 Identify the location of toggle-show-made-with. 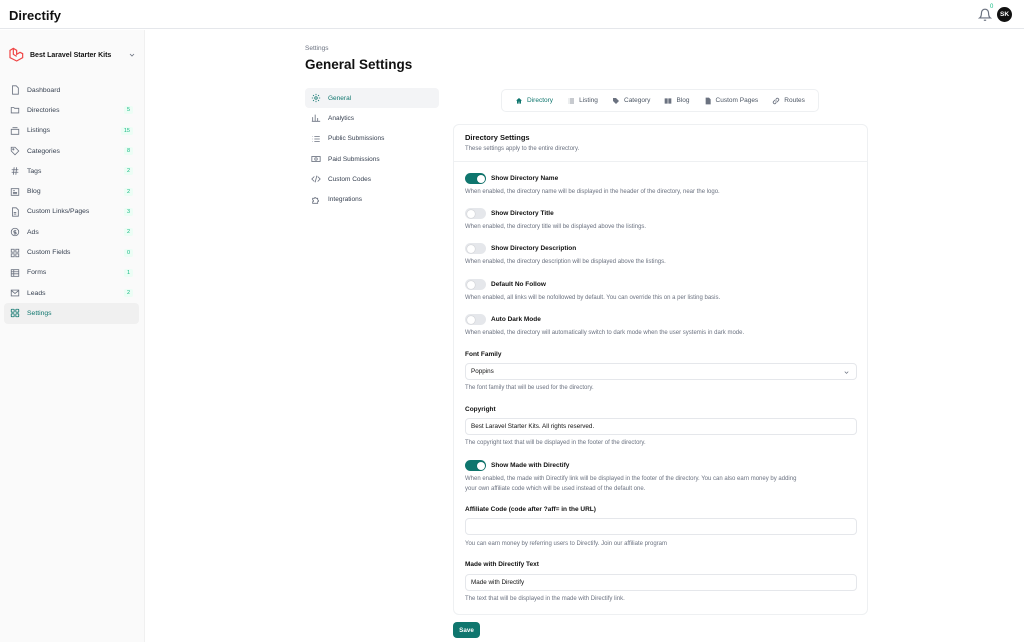
(475, 465).